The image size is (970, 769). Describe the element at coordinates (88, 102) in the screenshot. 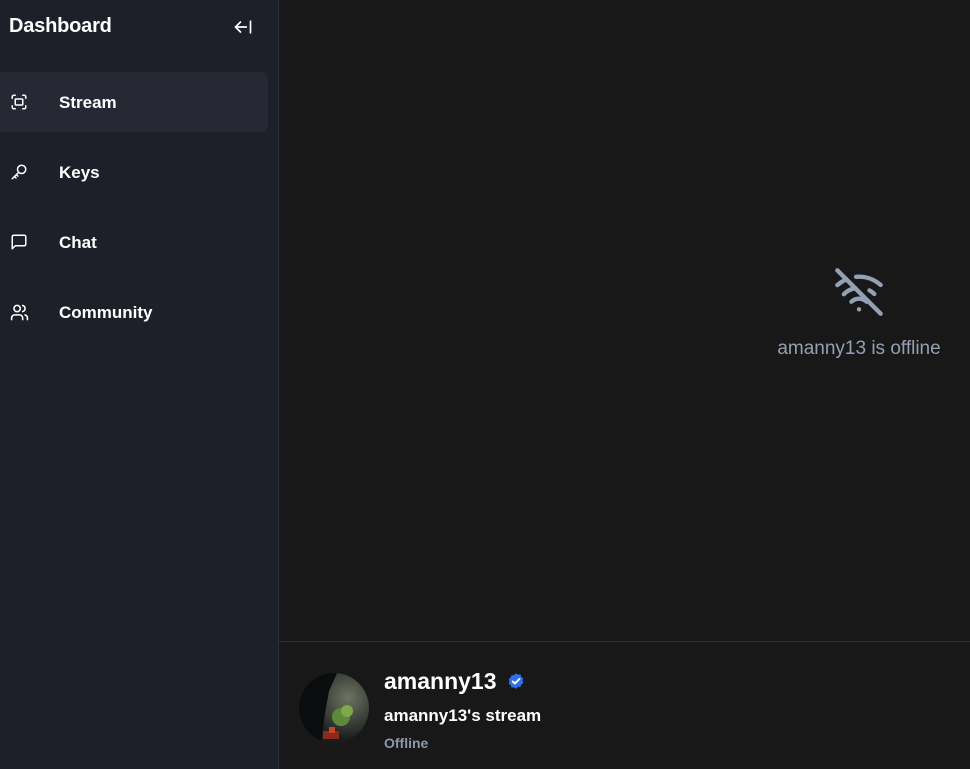

I see `sidebar-item-label: Stream` at that location.